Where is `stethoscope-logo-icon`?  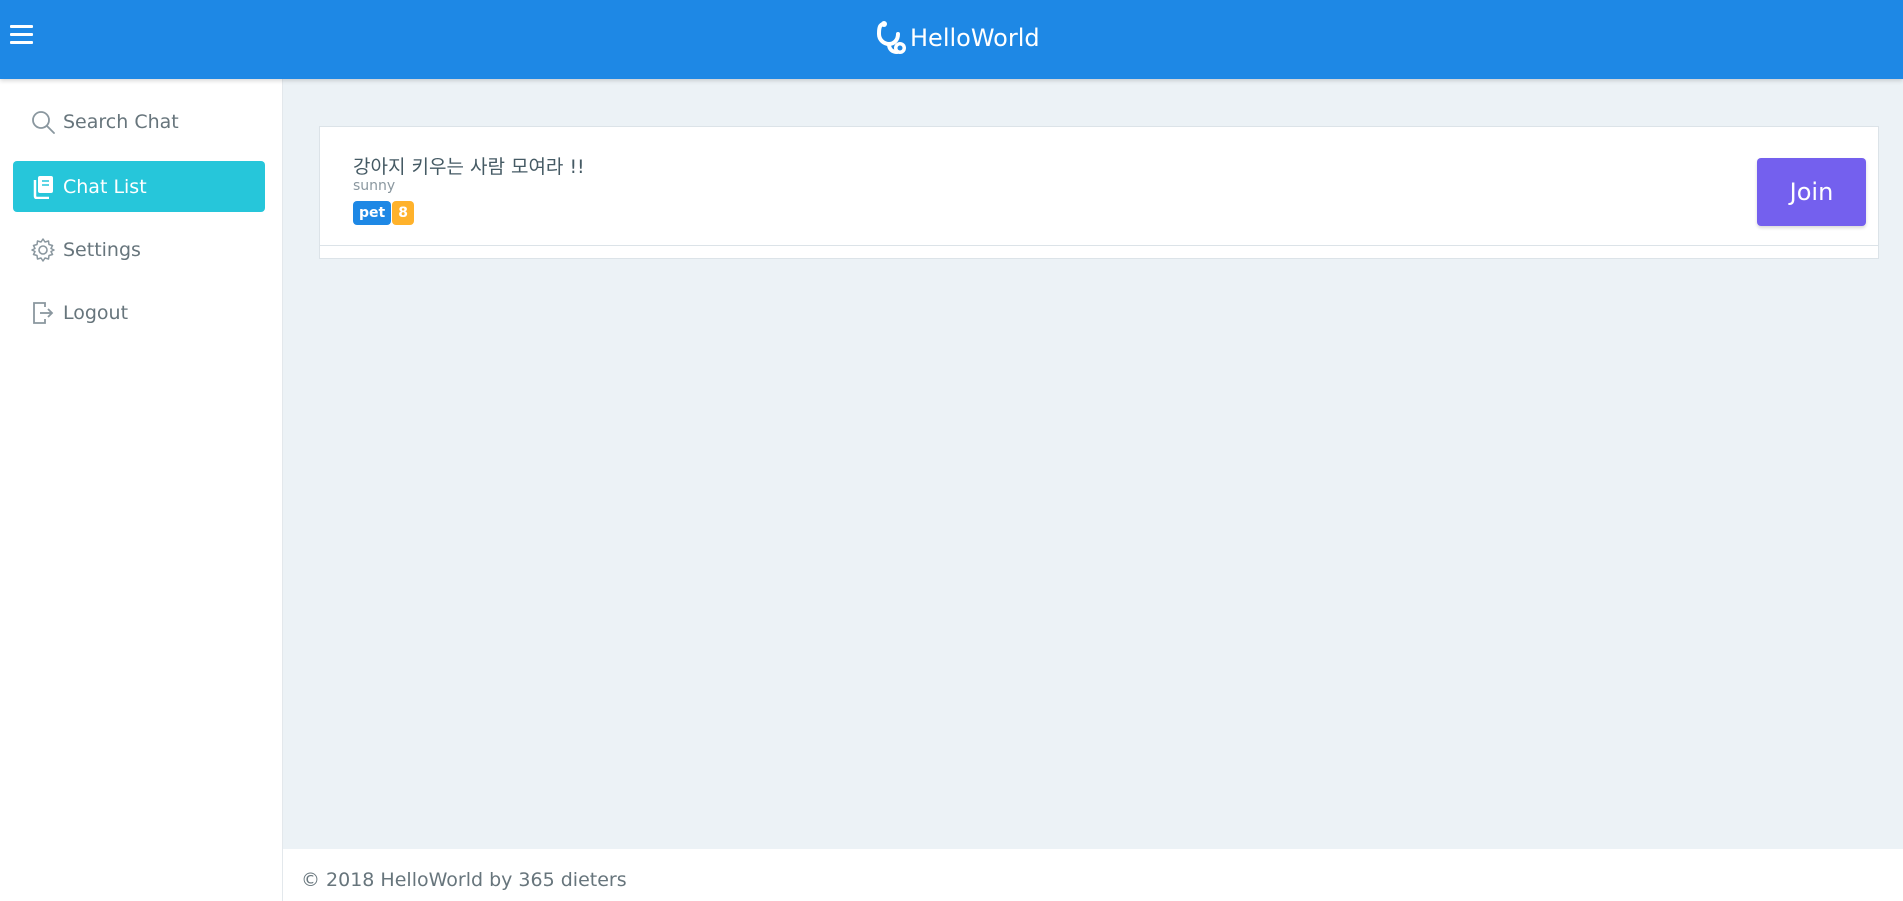 stethoscope-logo-icon is located at coordinates (891, 37).